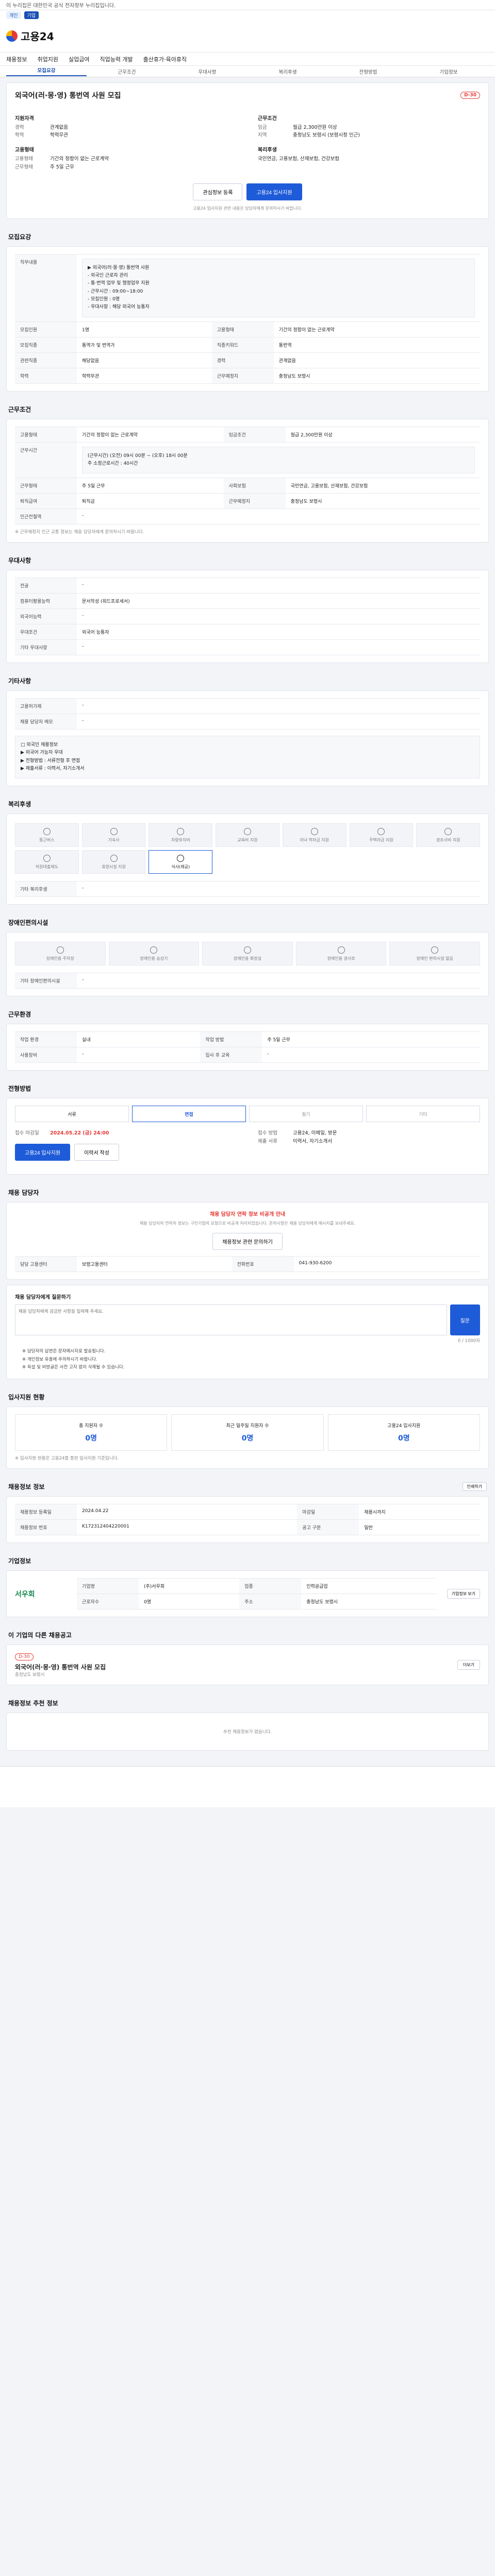  What do you see at coordinates (46, 632) in the screenshot?
I see `row-key: 우대조건` at bounding box center [46, 632].